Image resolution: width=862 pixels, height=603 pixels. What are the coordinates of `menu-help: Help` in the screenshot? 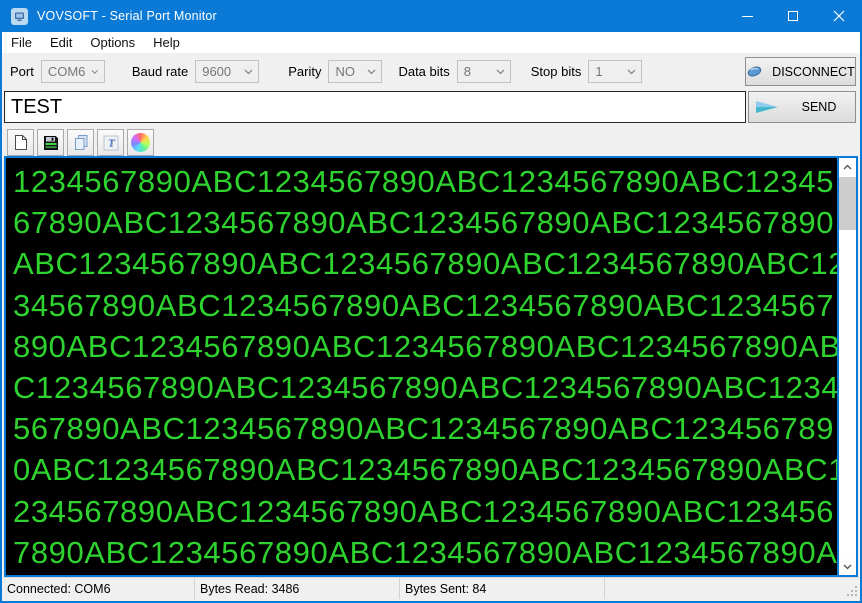 It's located at (166, 42).